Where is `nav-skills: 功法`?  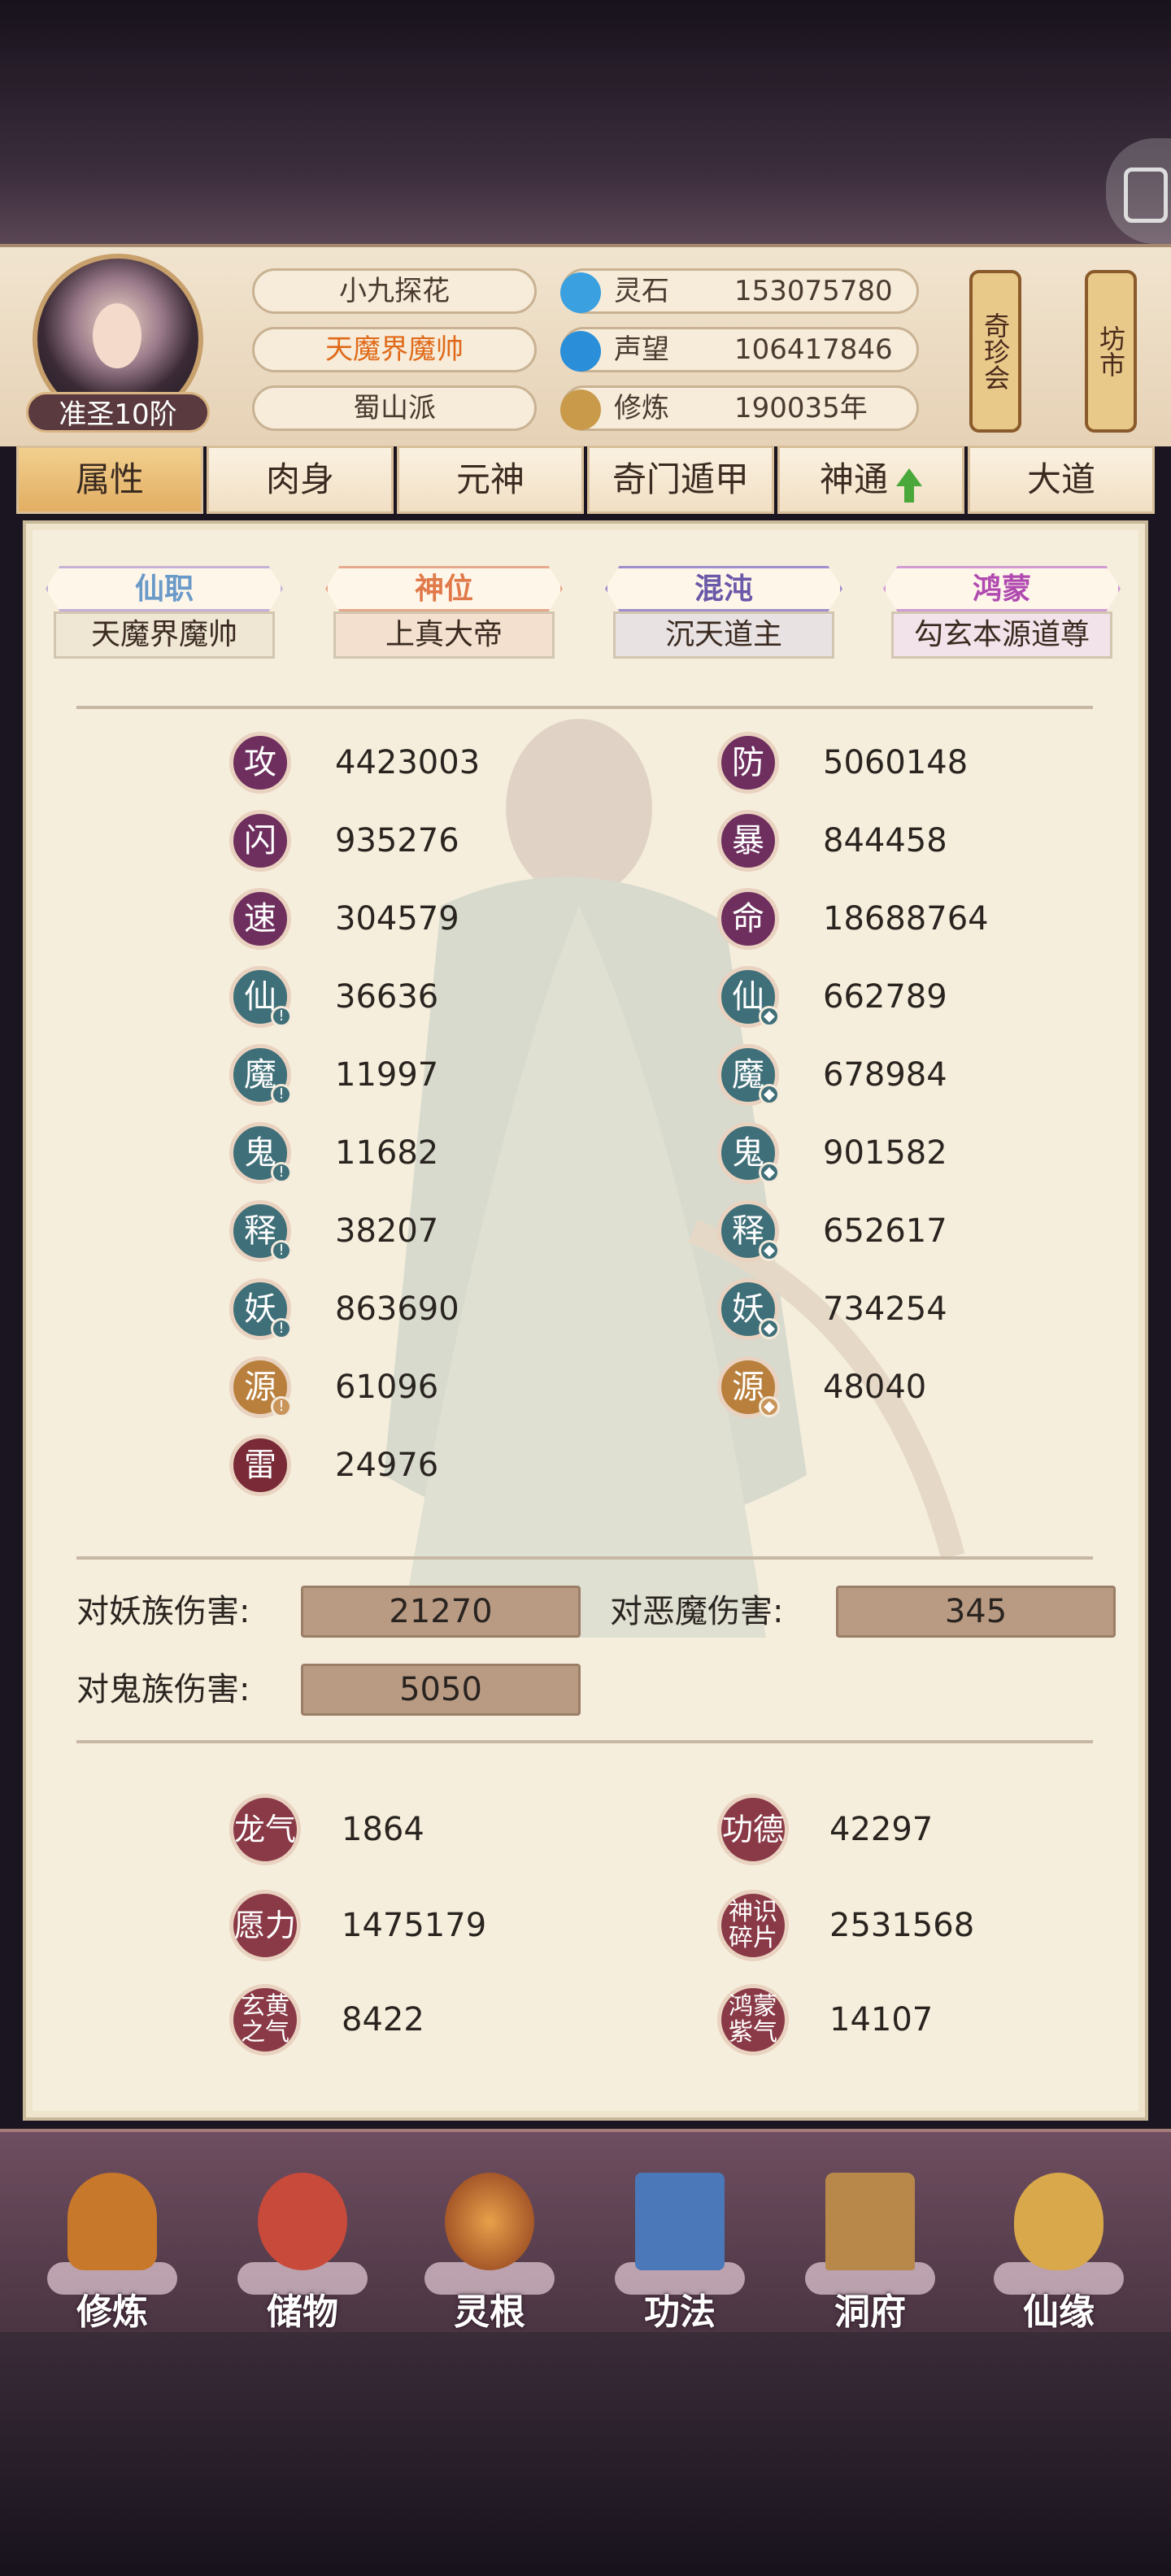
nav-skills: 功法 is located at coordinates (680, 2254).